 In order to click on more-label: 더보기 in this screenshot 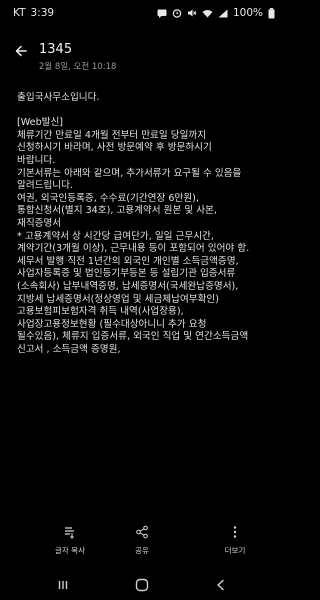, I will do `click(235, 550)`.